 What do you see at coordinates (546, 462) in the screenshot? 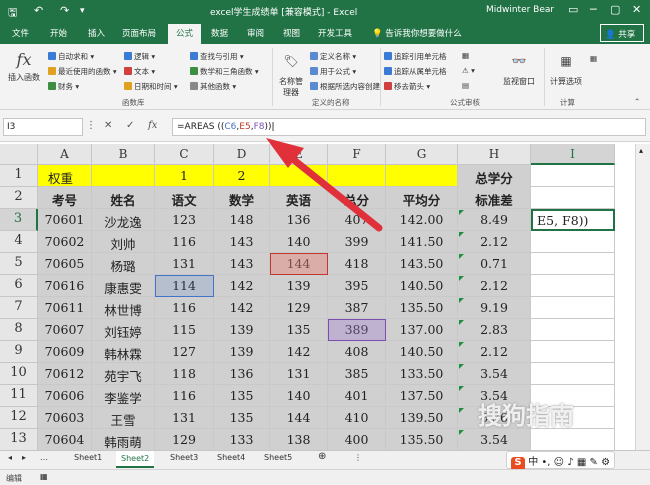
I see `ime-punct-icon: •,` at bounding box center [546, 462].